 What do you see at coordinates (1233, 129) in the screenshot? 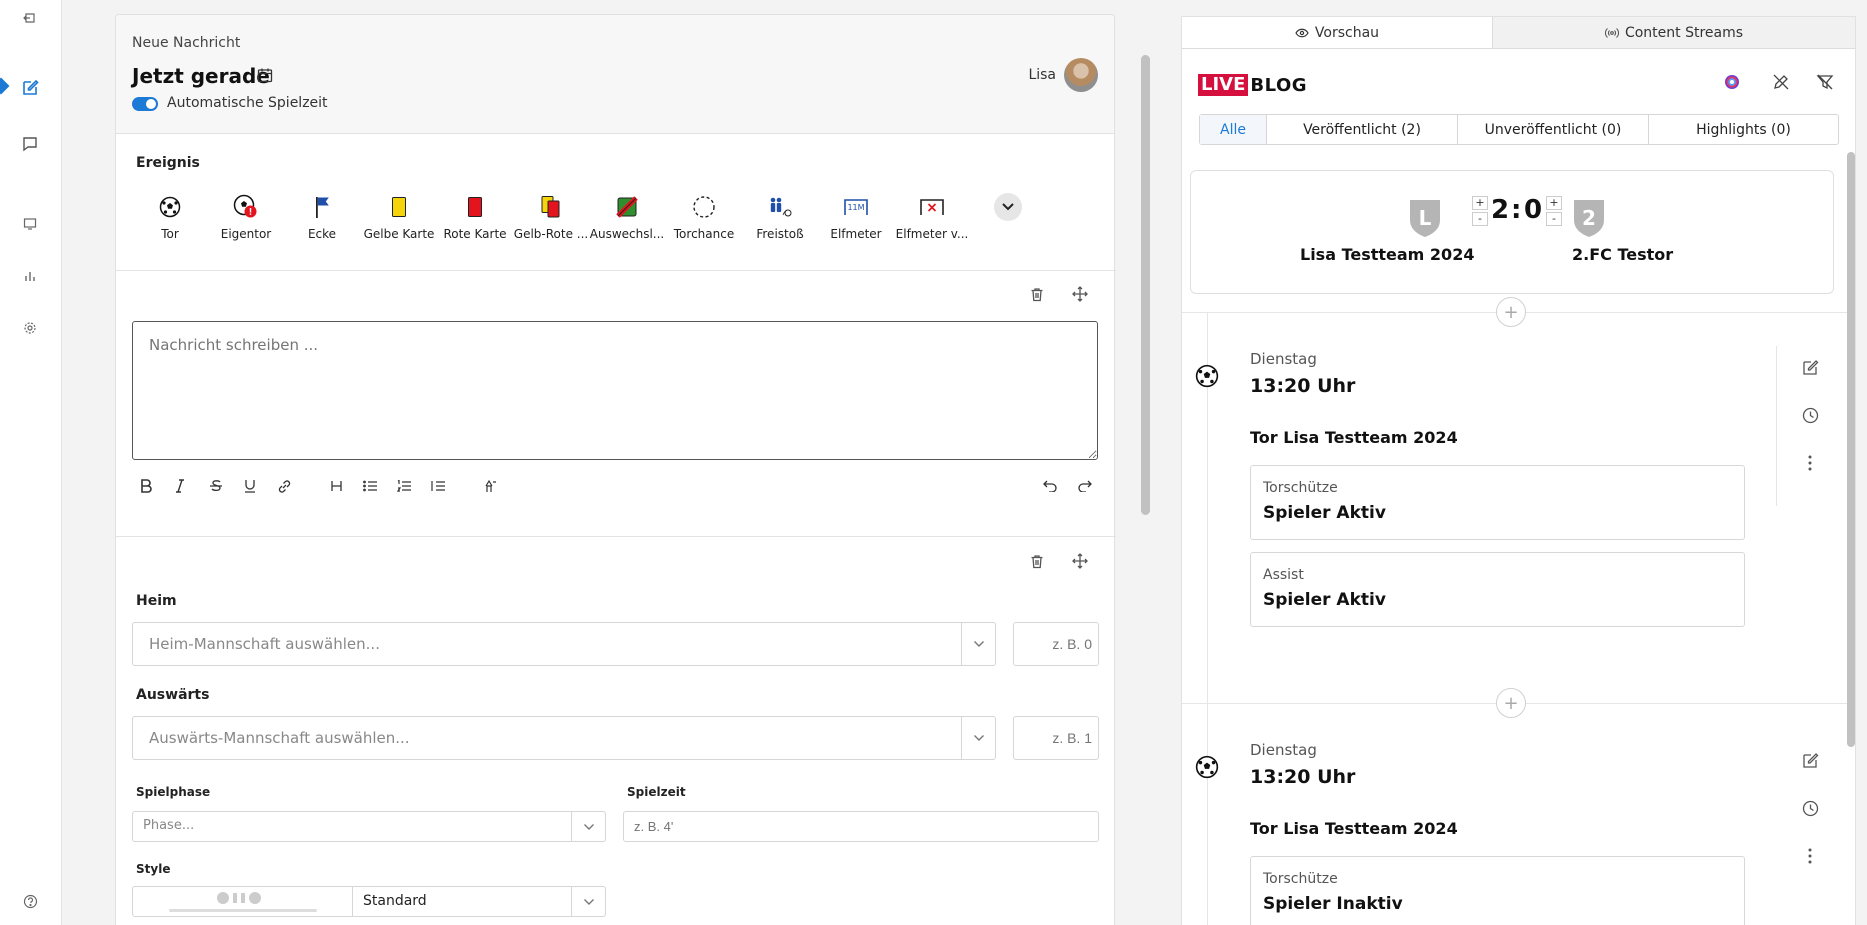
I see `filter-alle: Alle` at bounding box center [1233, 129].